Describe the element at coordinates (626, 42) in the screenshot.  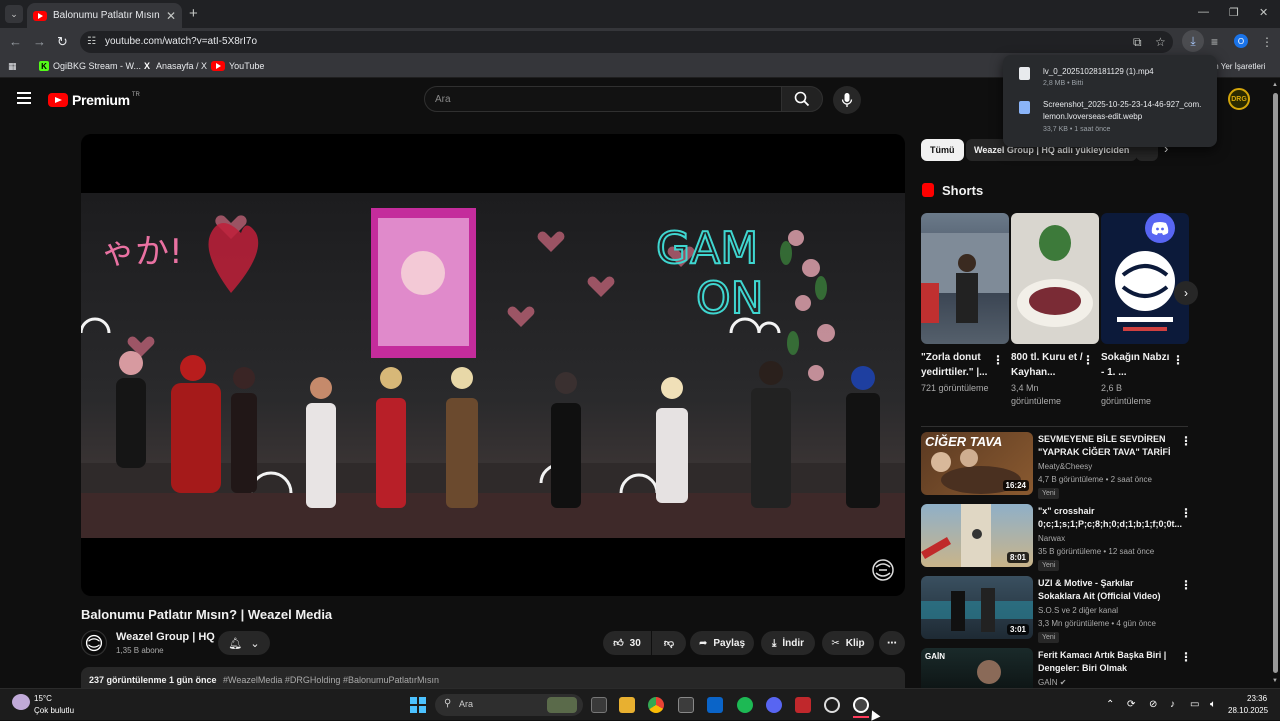
I see `address-bar: ☷ youtube.com/watch?v=atI-5X8rI7o` at that location.